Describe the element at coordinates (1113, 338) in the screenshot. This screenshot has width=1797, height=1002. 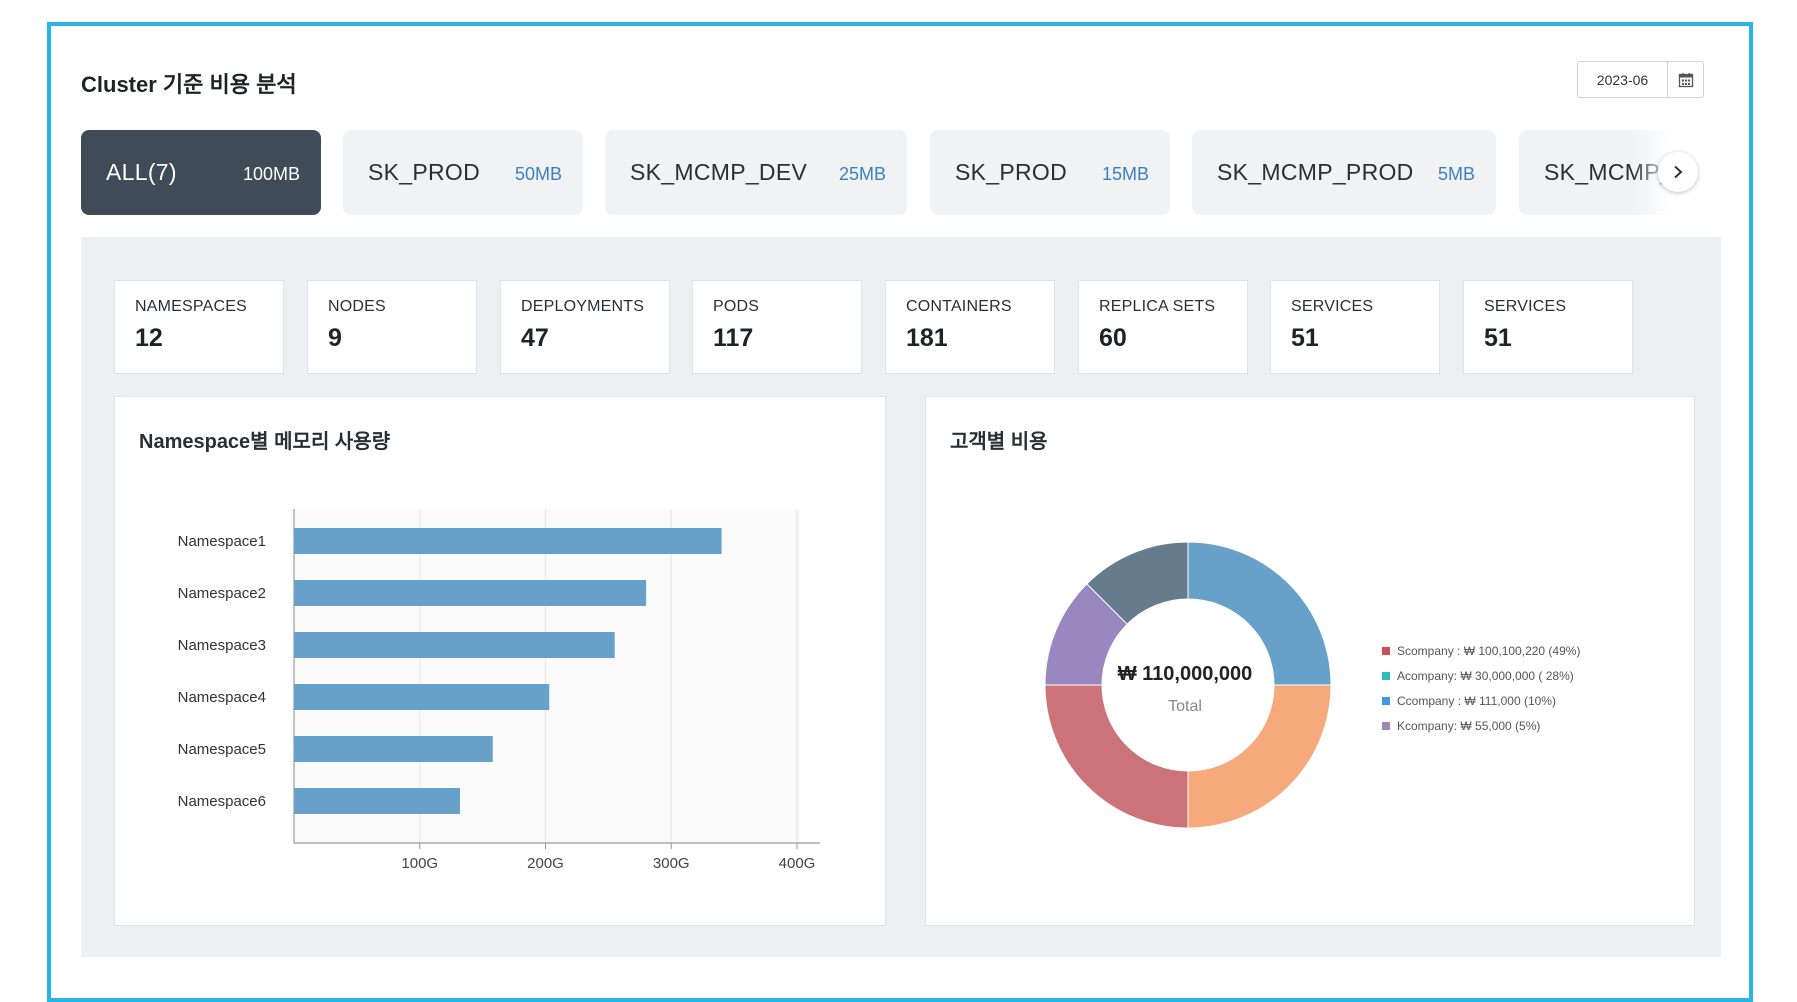
I see `stat-value: 60` at that location.